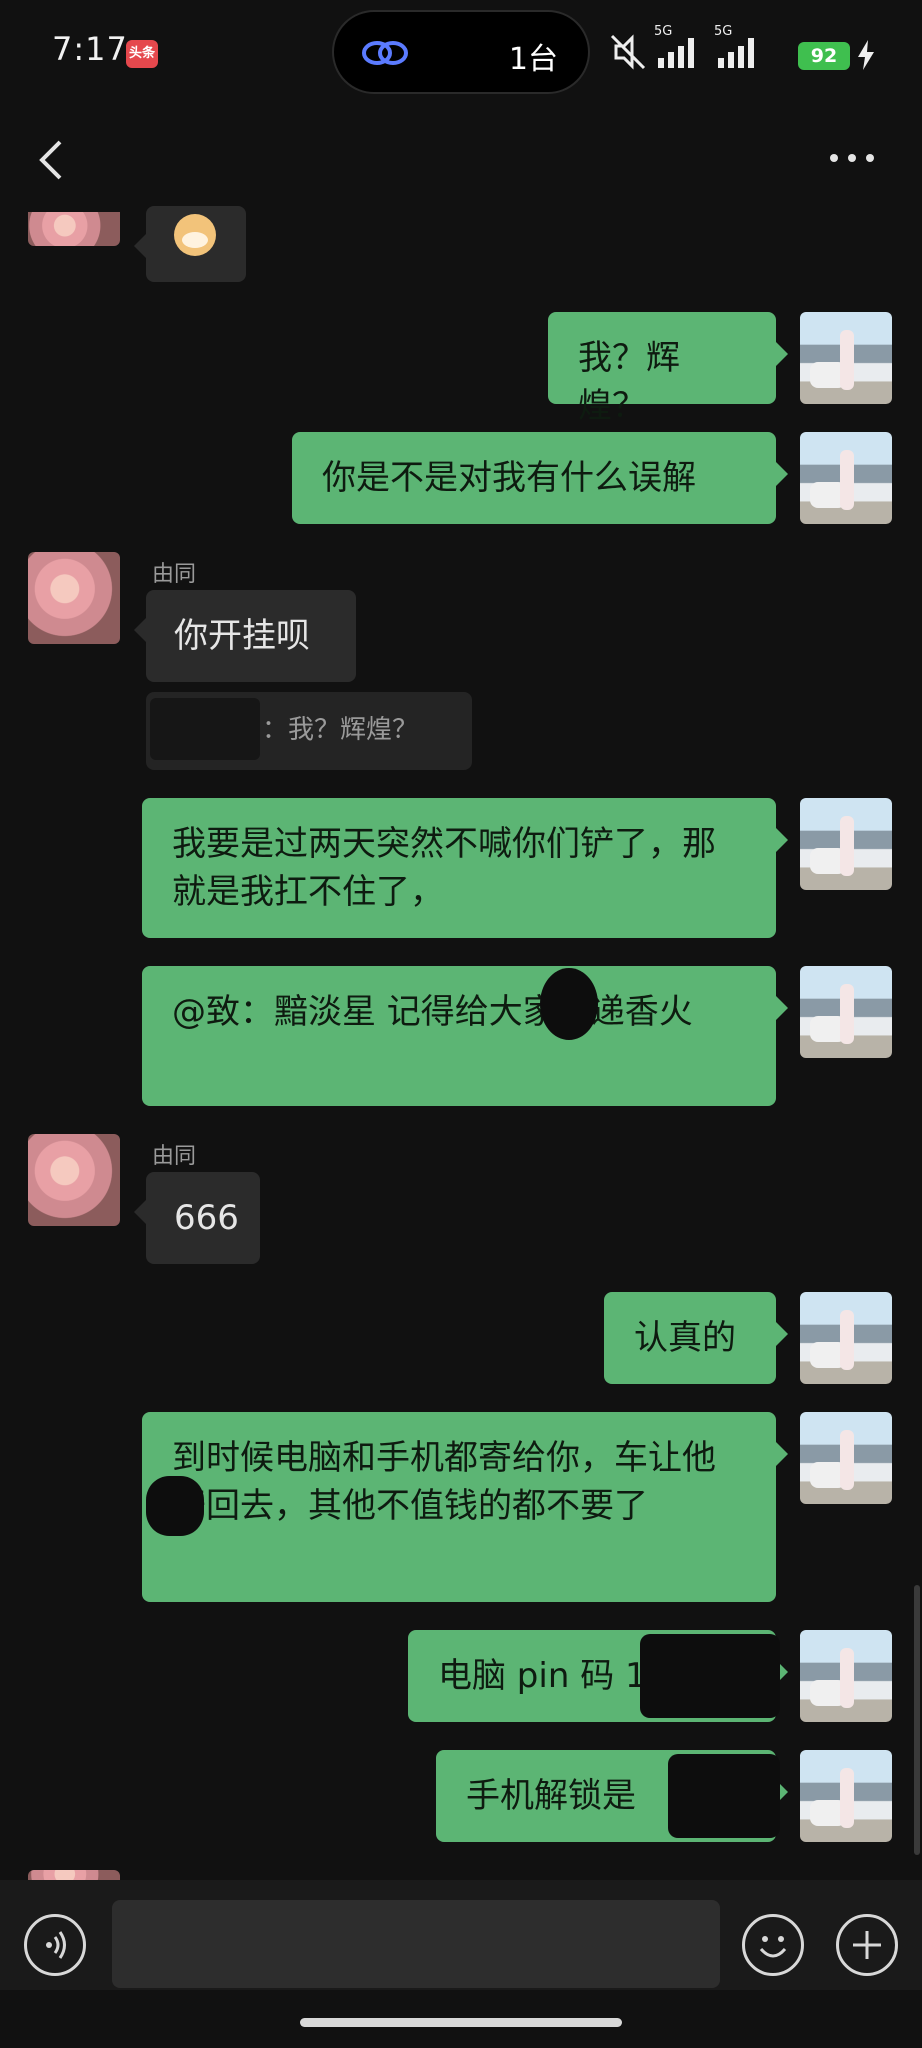  Describe the element at coordinates (773, 1945) in the screenshot. I see `emoji-icon` at that location.